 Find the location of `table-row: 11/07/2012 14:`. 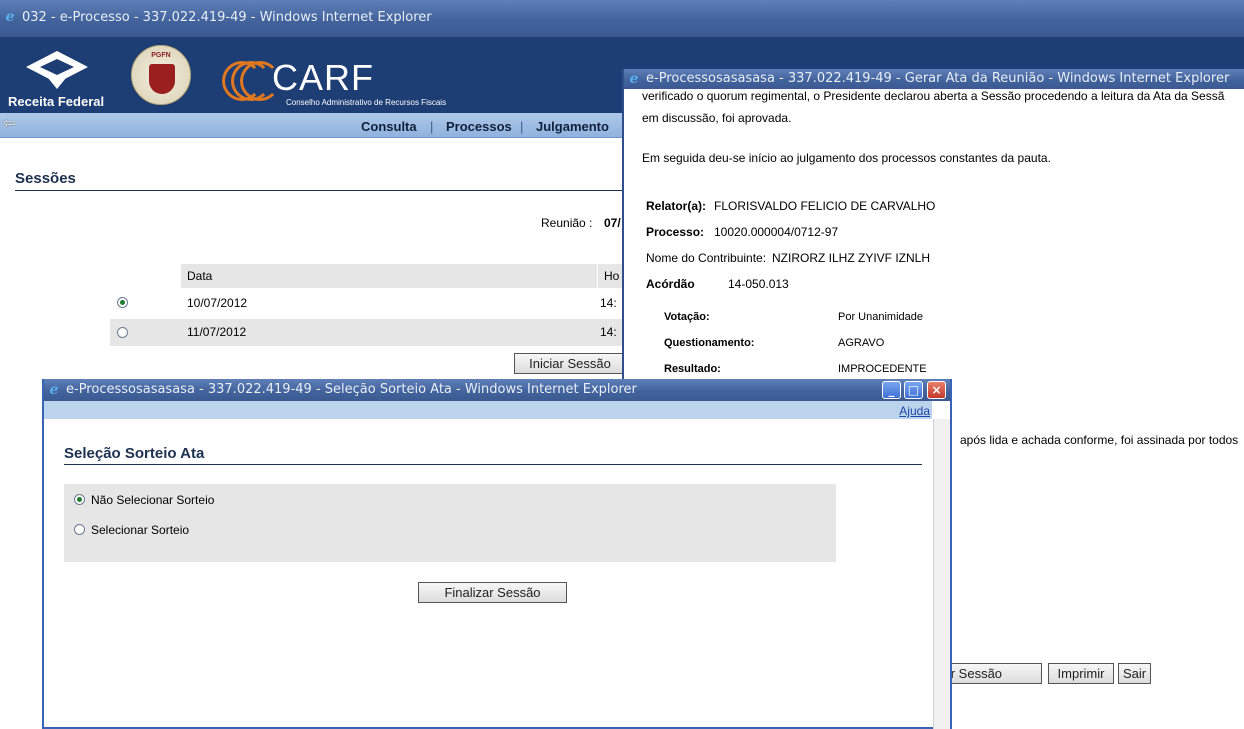

table-row: 11/07/2012 14: is located at coordinates (367, 332).